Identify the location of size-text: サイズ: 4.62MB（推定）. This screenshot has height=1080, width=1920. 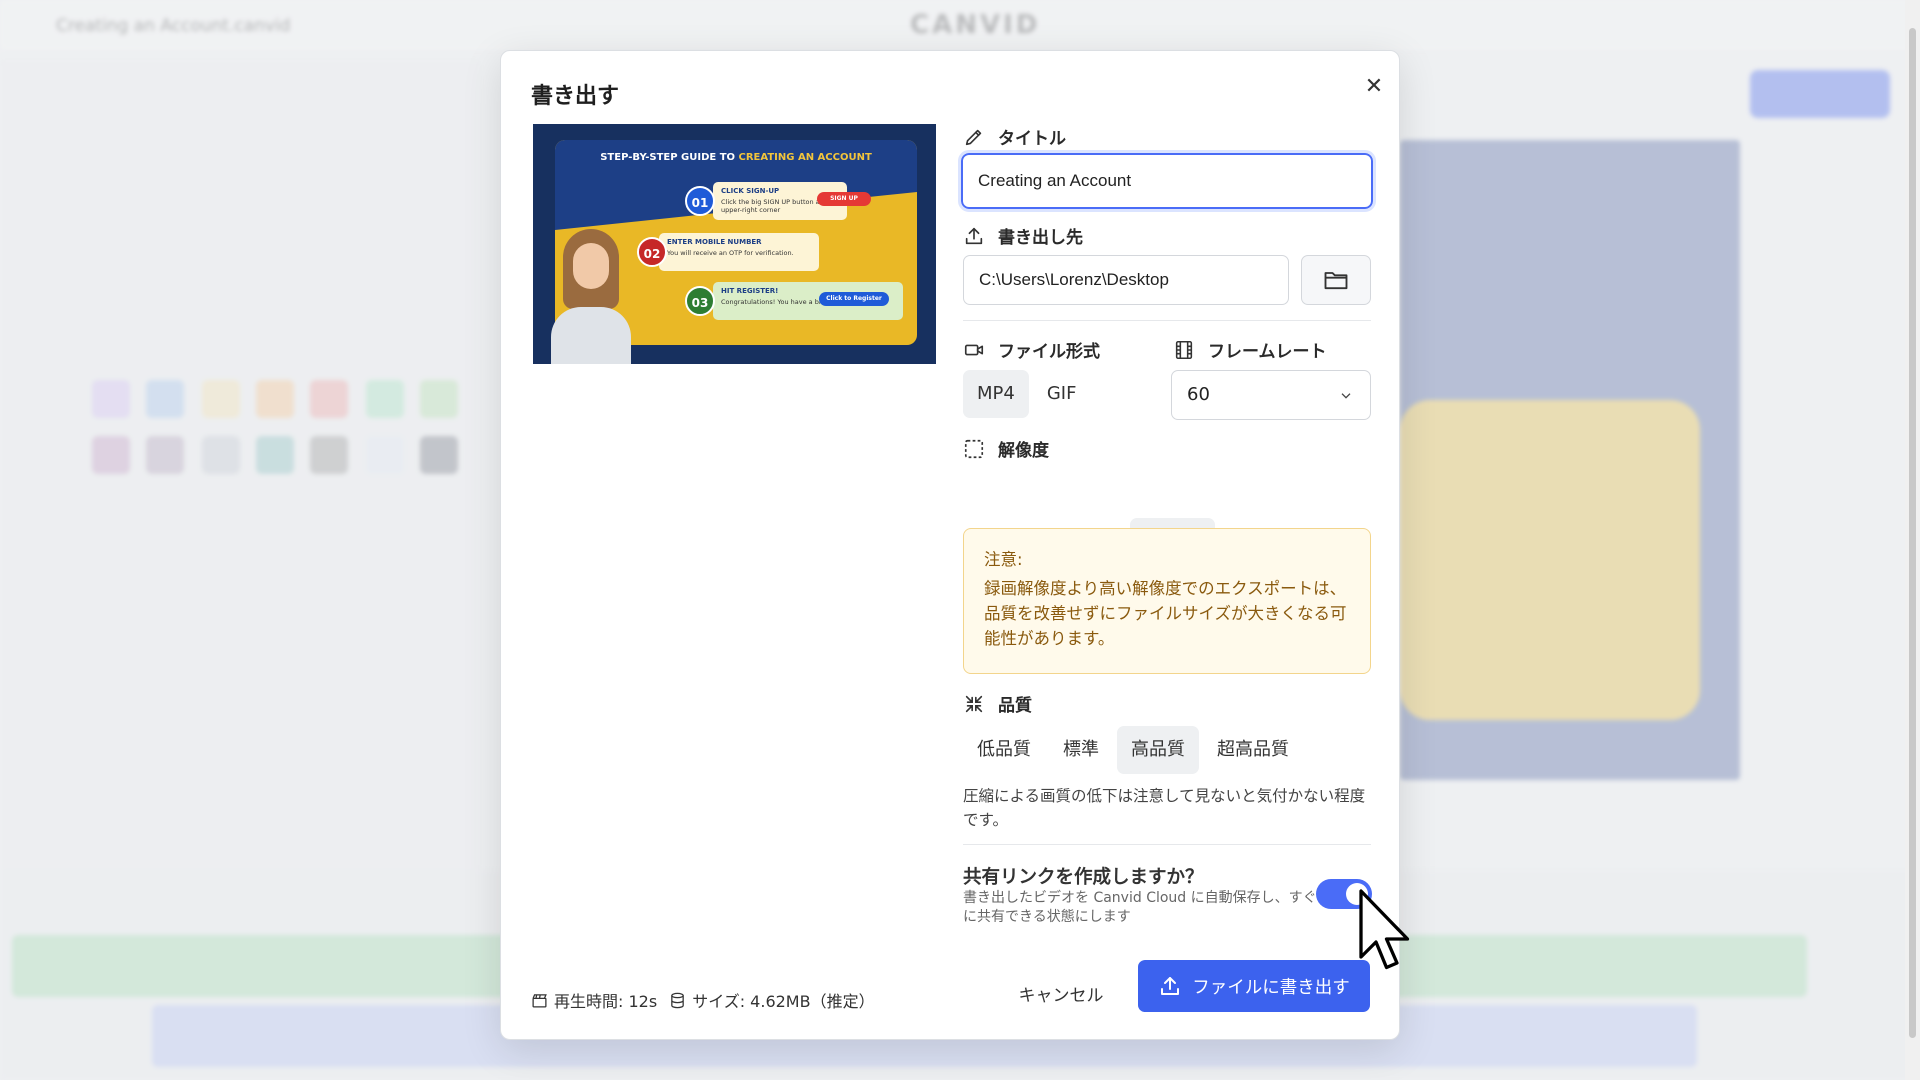
(783, 1001).